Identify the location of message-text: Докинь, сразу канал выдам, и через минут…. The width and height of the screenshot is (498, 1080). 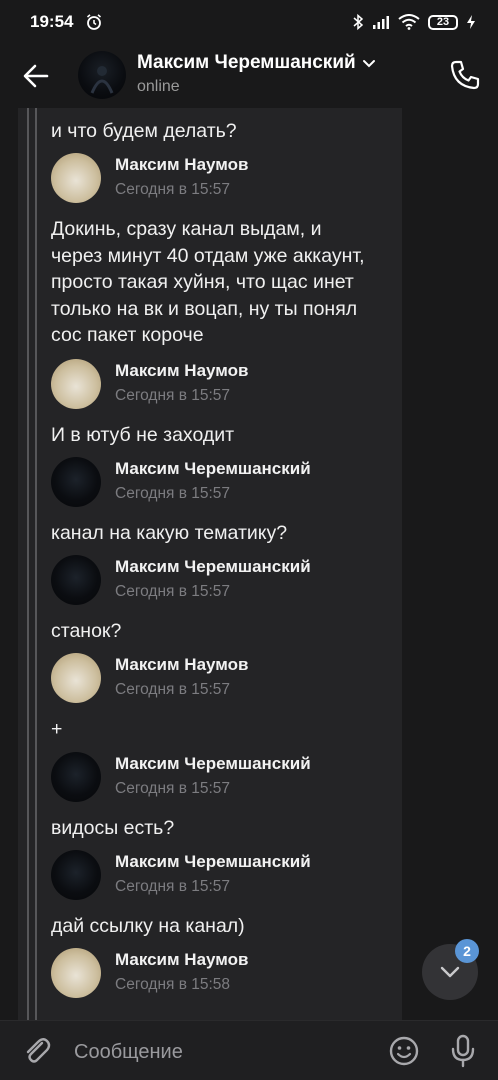
(208, 282).